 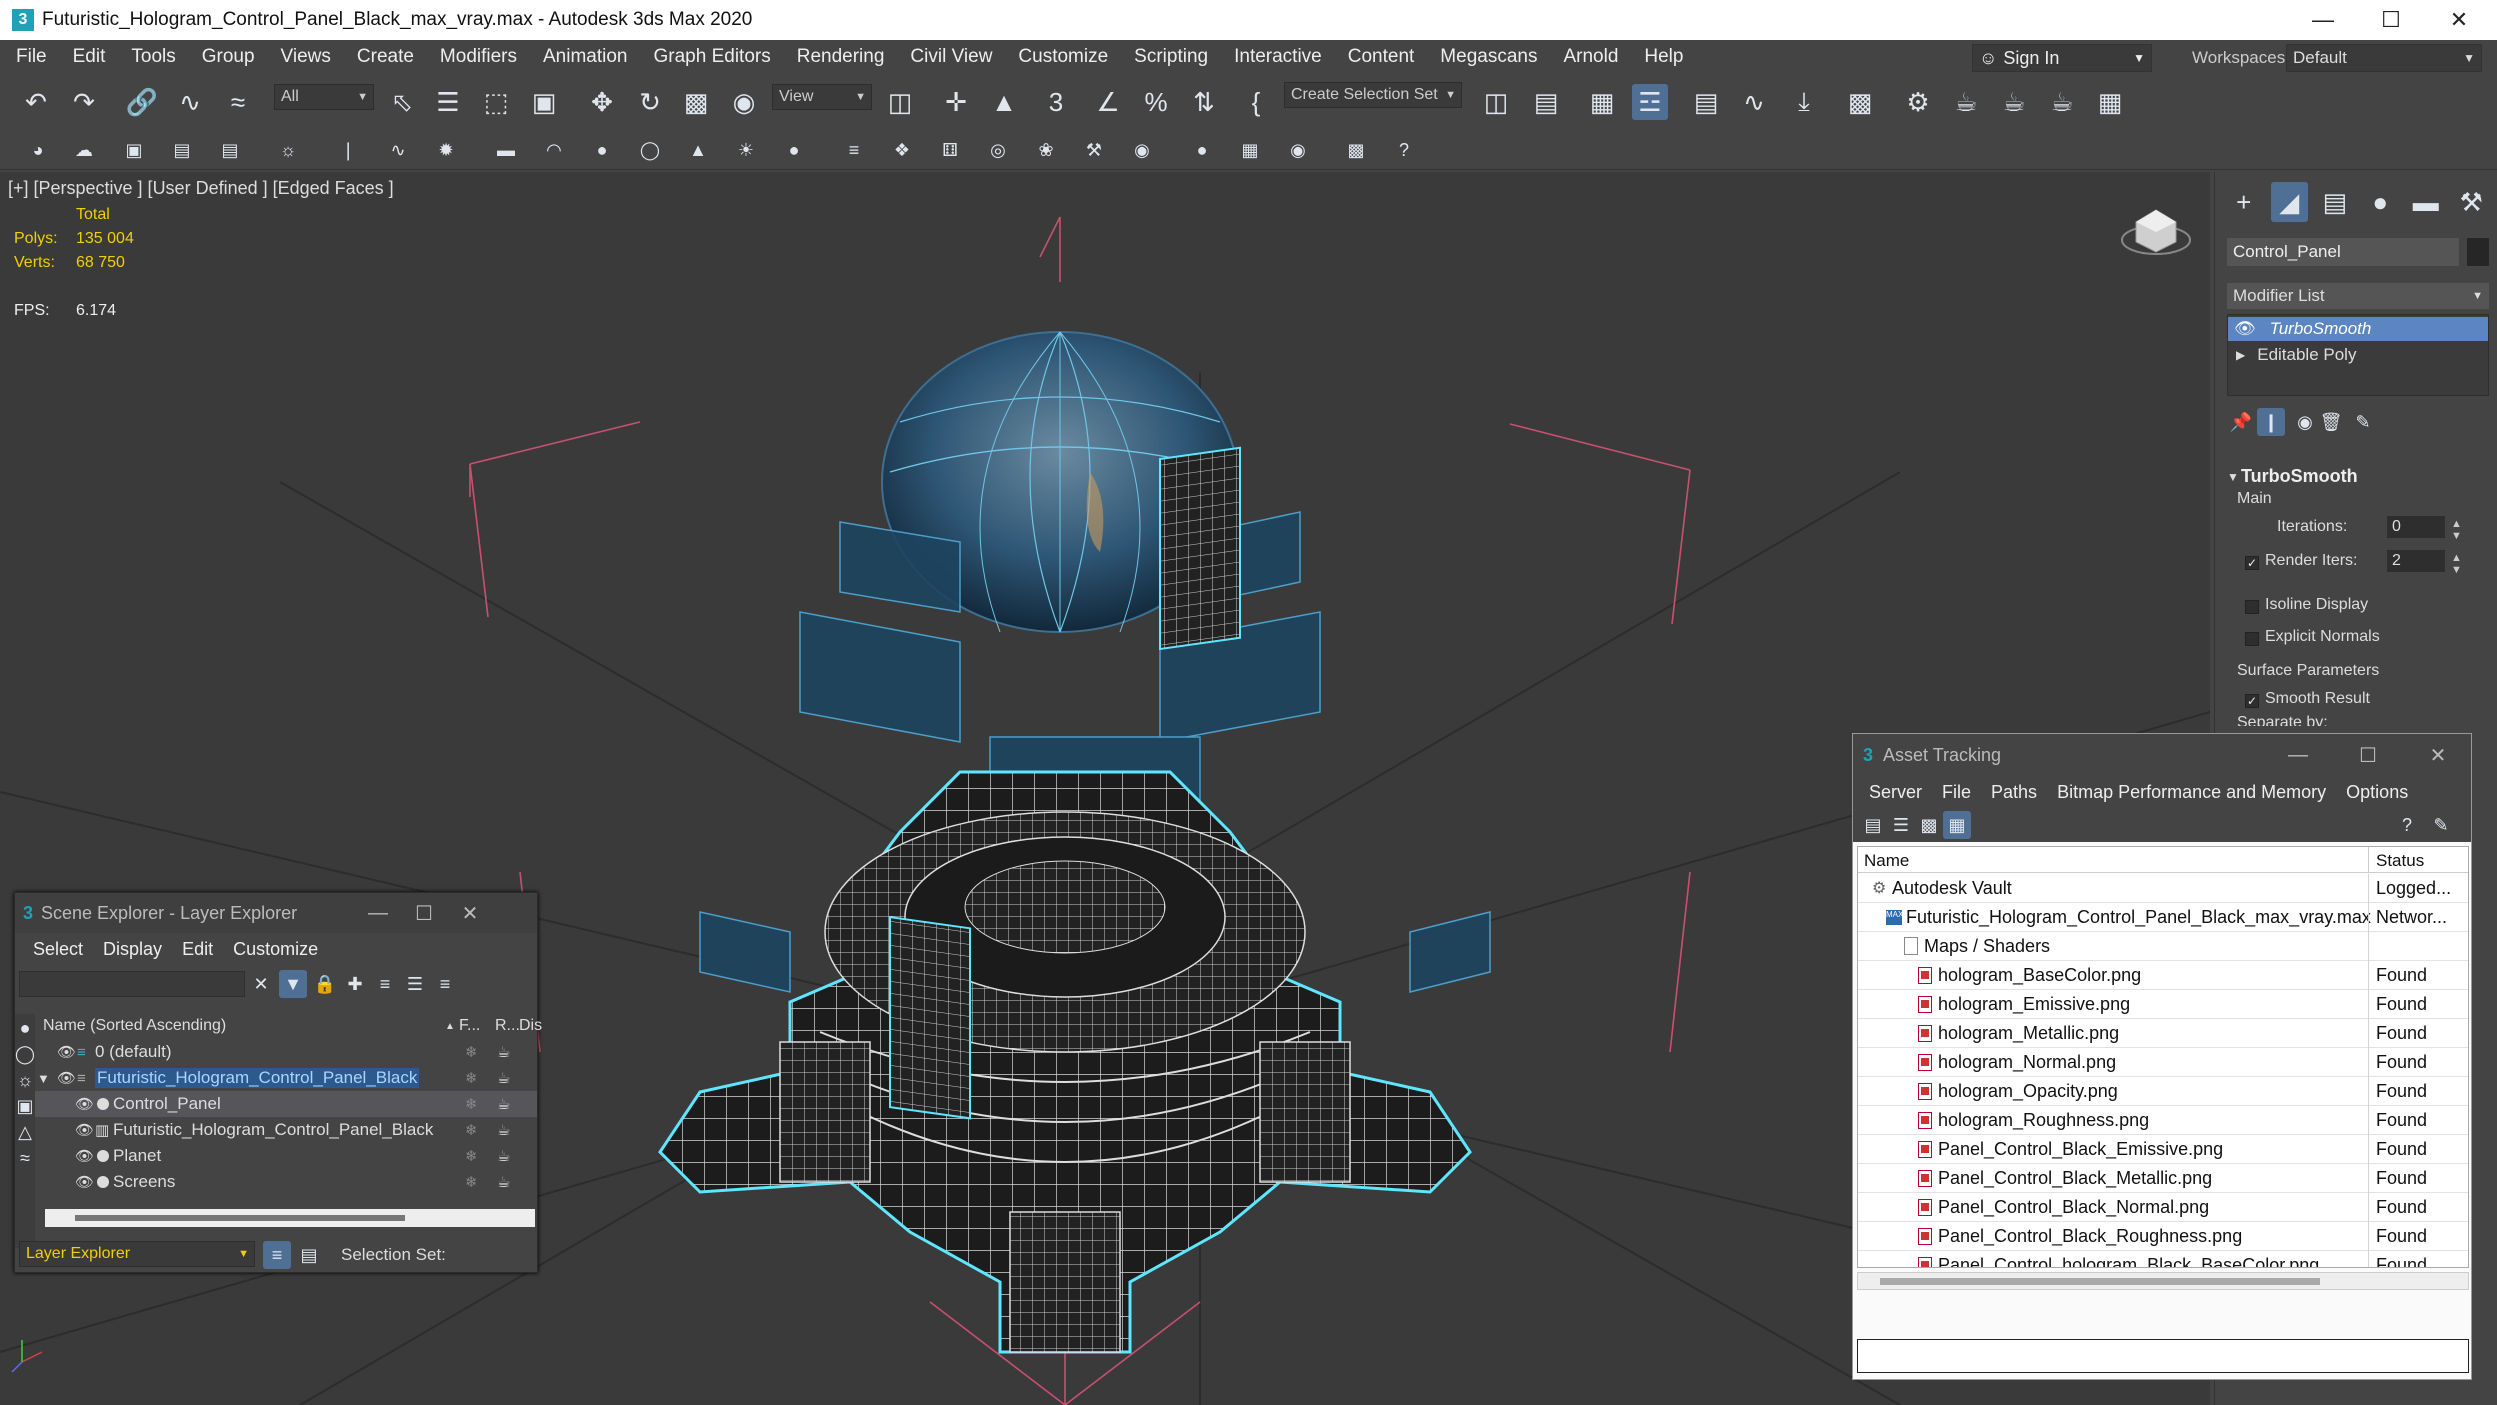 I want to click on select-object-icon: ⬁, so click(x=402, y=102).